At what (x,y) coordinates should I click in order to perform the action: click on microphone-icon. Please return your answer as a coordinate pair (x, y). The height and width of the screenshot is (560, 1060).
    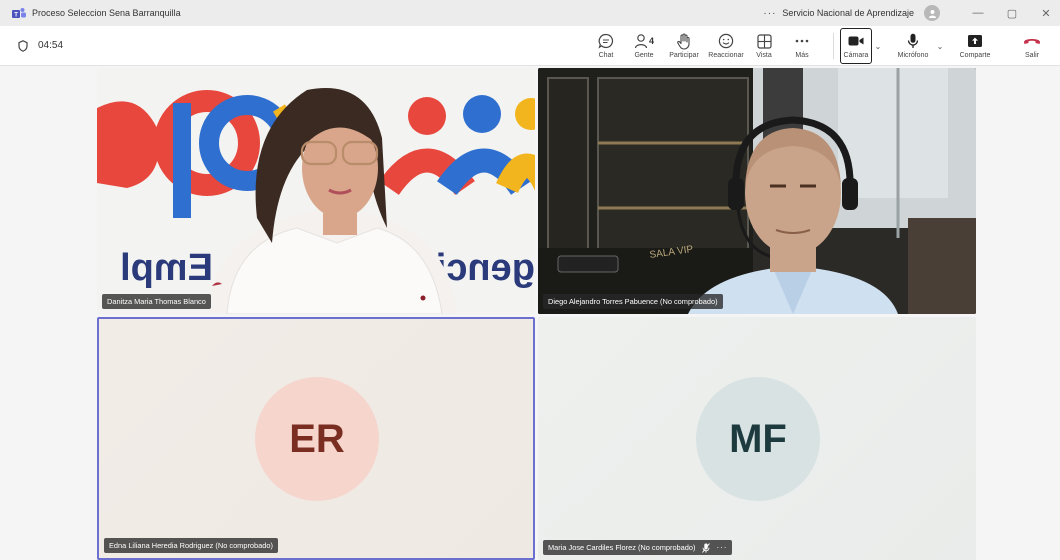
    Looking at the image, I should click on (913, 40).